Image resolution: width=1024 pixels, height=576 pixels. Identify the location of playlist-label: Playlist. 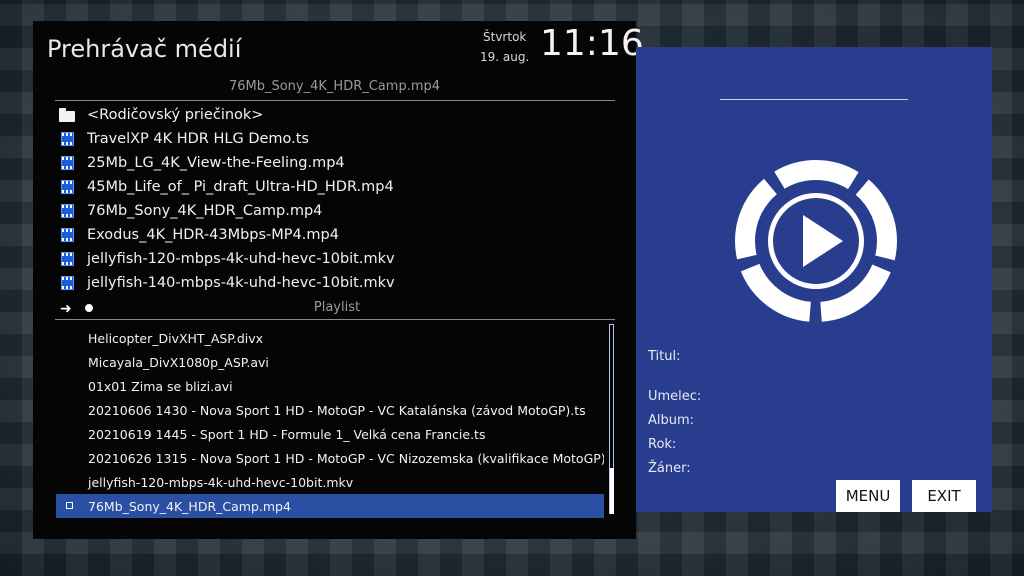
(337, 307).